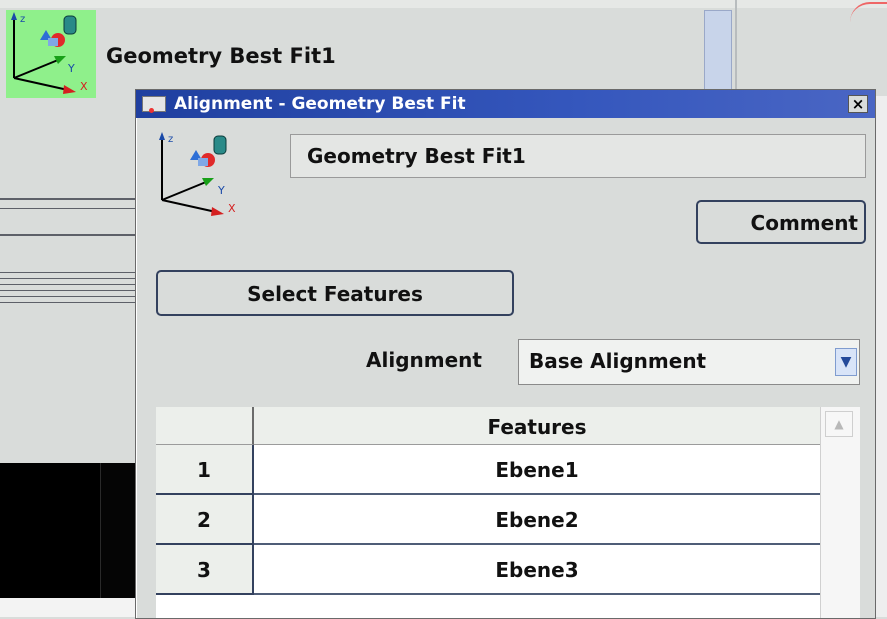  What do you see at coordinates (205, 570) in the screenshot?
I see `row-number: 3` at bounding box center [205, 570].